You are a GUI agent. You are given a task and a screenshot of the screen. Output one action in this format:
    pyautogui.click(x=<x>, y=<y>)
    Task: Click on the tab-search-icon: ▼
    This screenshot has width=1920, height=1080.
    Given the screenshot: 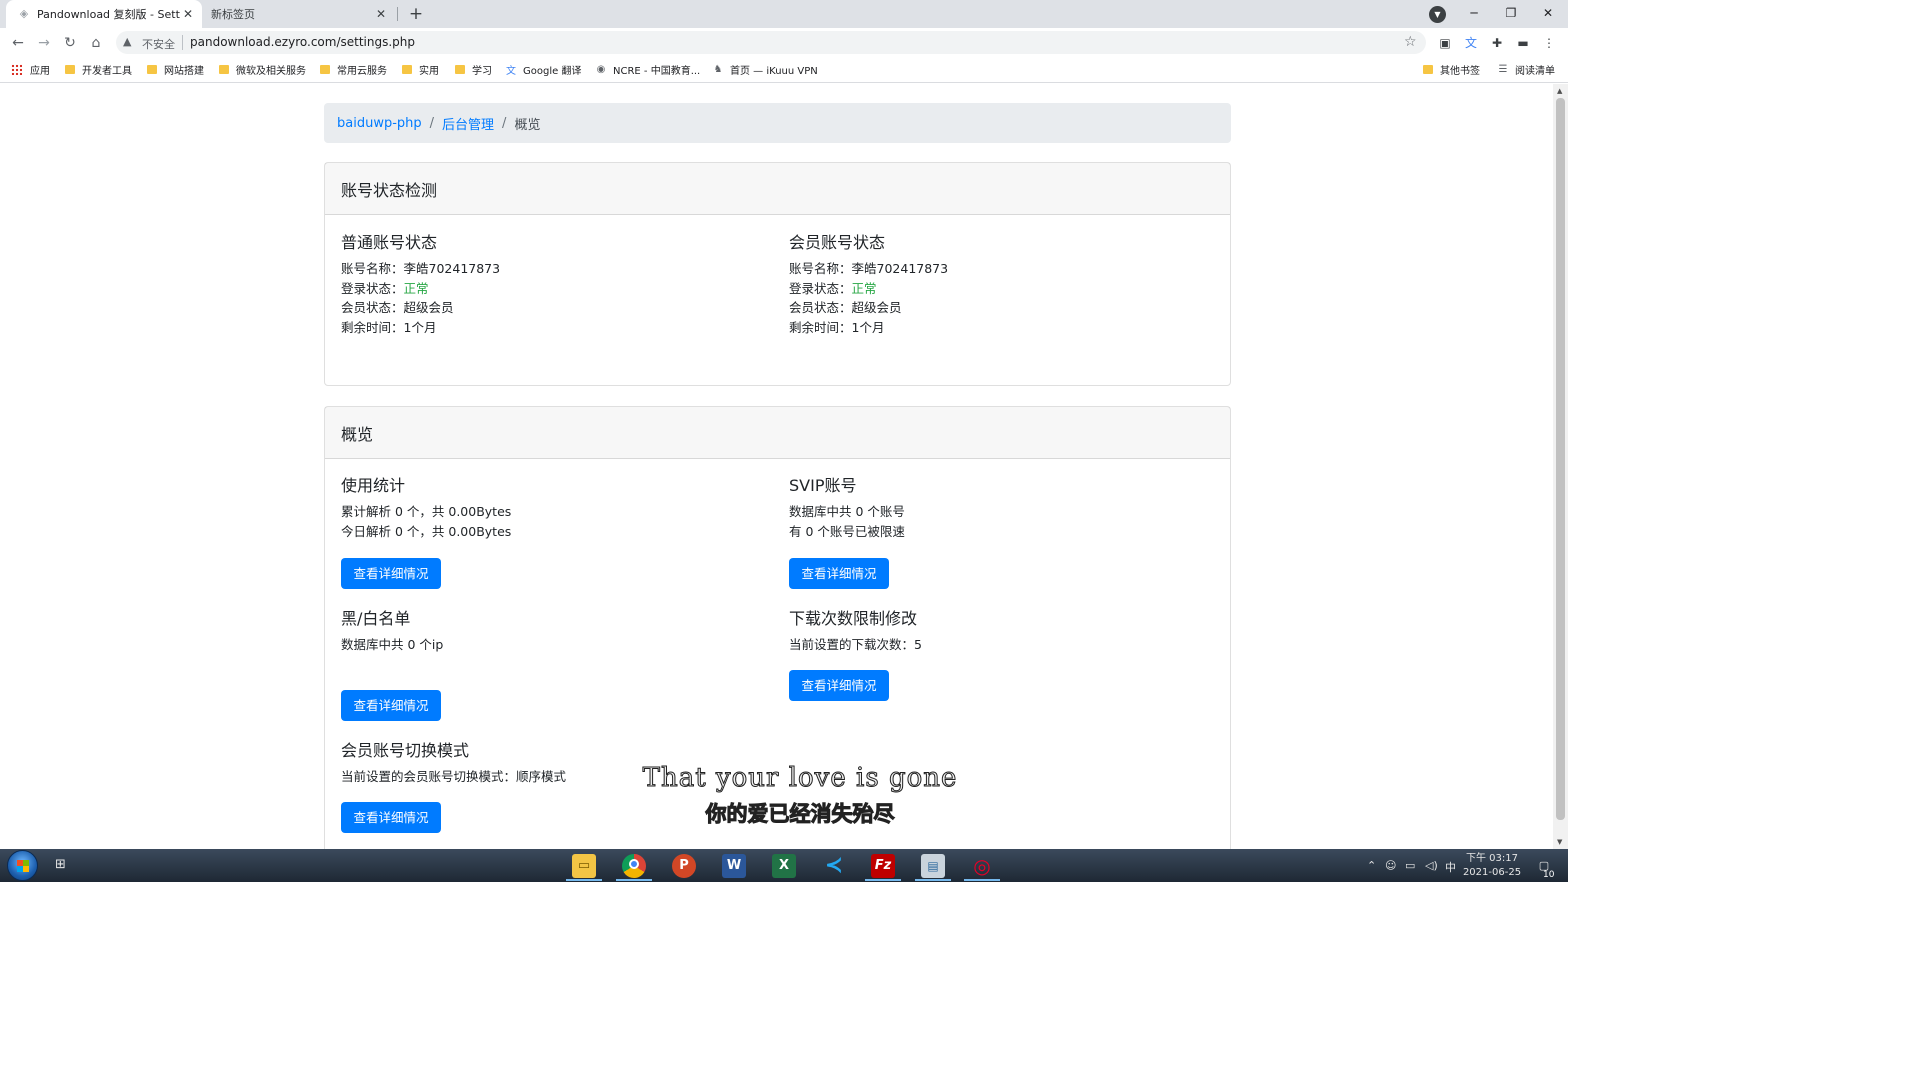 What is the action you would take?
    pyautogui.click(x=1437, y=14)
    